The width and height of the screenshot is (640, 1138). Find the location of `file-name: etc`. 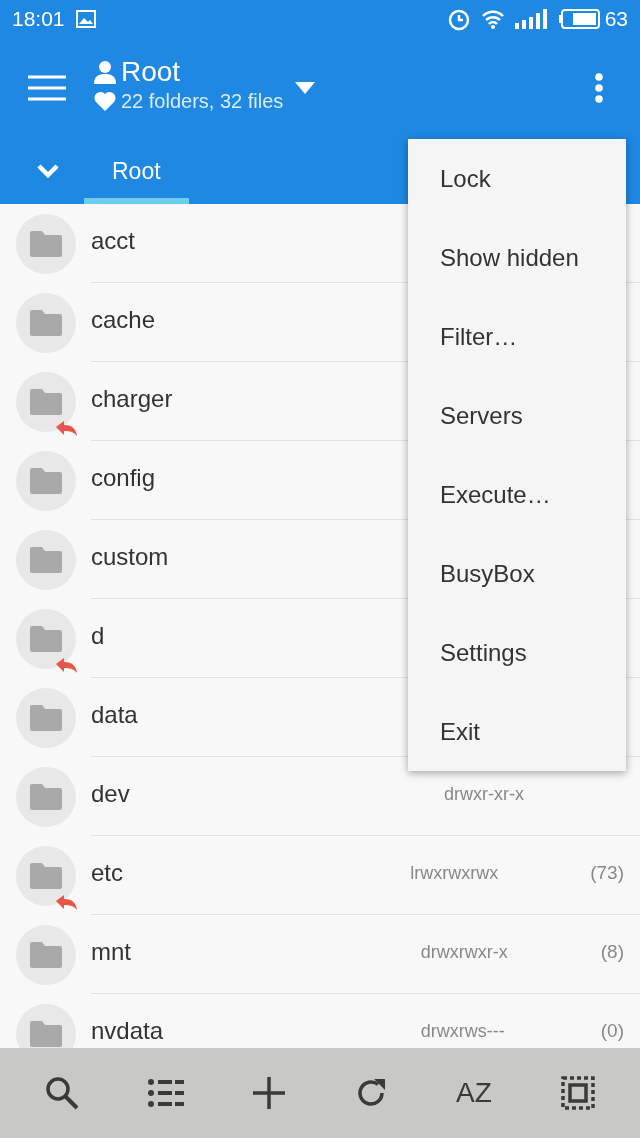

file-name: etc is located at coordinates (251, 873).